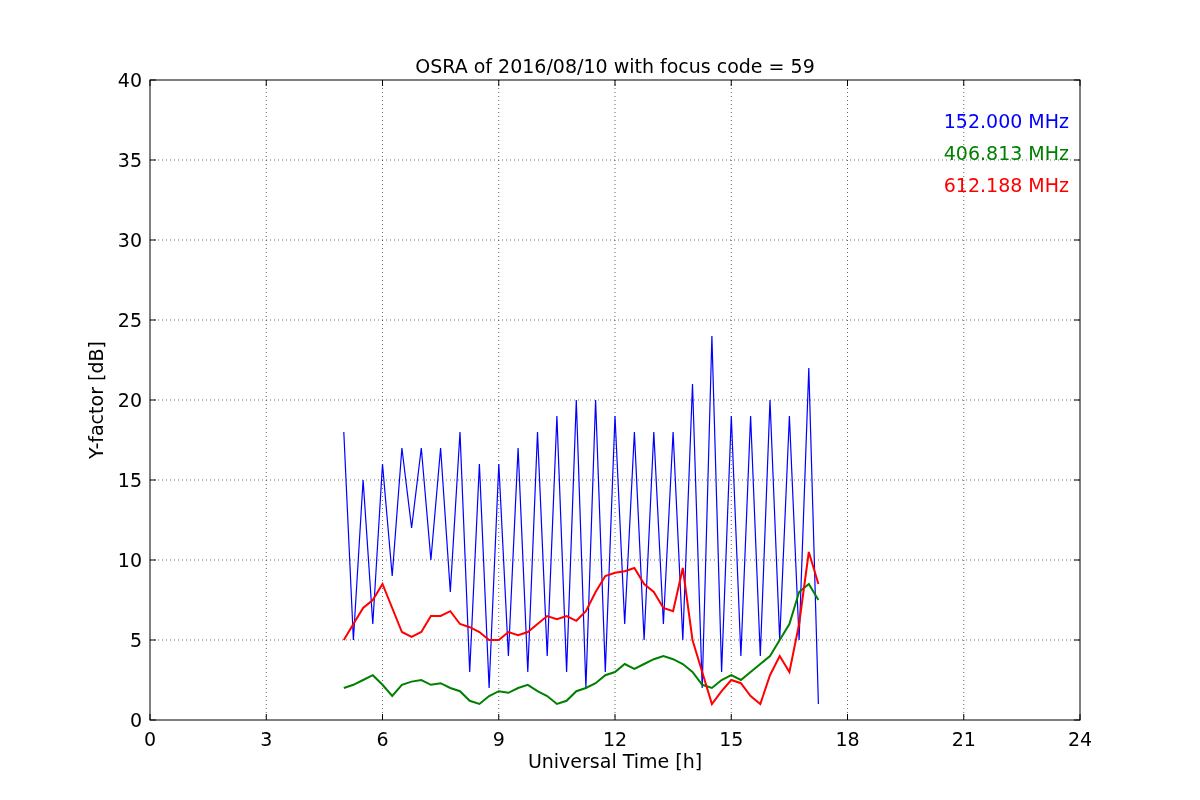 Image resolution: width=1200 pixels, height=800 pixels. Describe the element at coordinates (1080, 739) in the screenshot. I see `tick-label: 24` at that location.